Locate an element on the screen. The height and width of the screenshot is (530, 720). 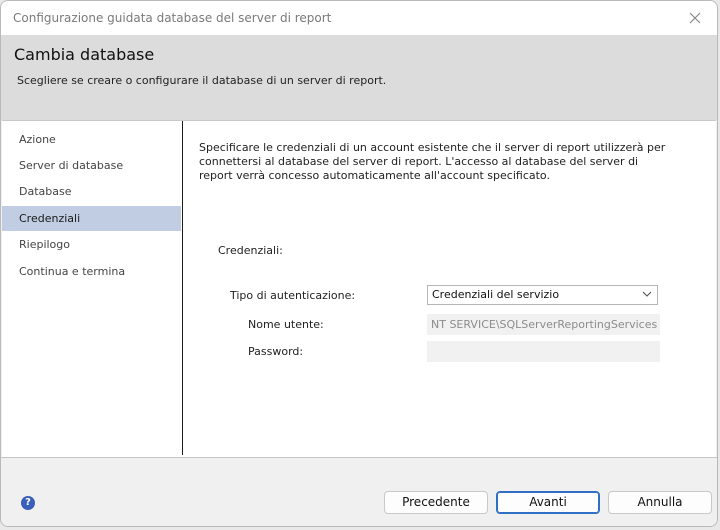
nav-item-server-di-database: Server di database is located at coordinates (91, 165).